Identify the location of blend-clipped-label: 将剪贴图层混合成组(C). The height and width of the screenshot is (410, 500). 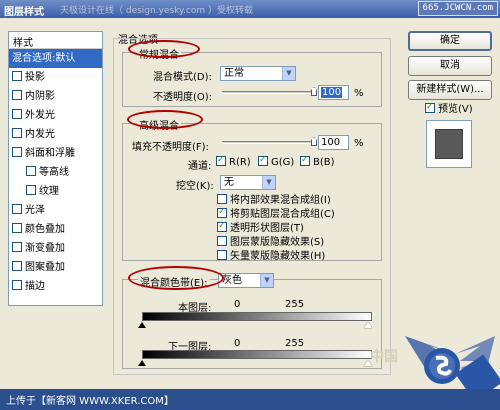
(282, 214).